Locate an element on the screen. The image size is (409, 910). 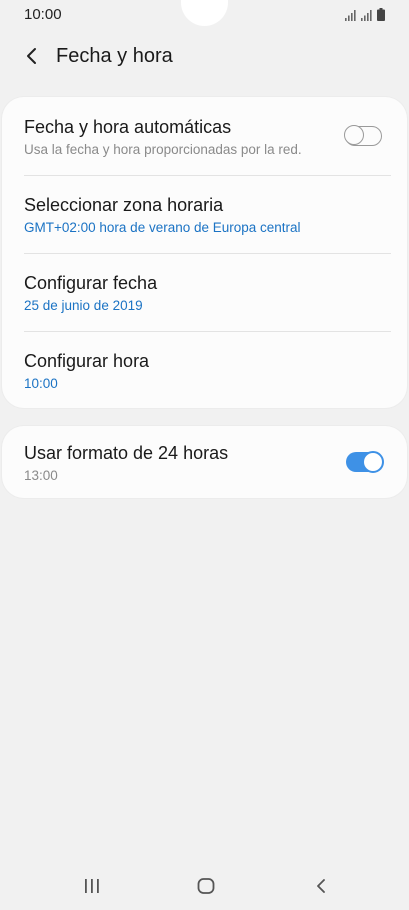
back-button is located at coordinates (32, 56).